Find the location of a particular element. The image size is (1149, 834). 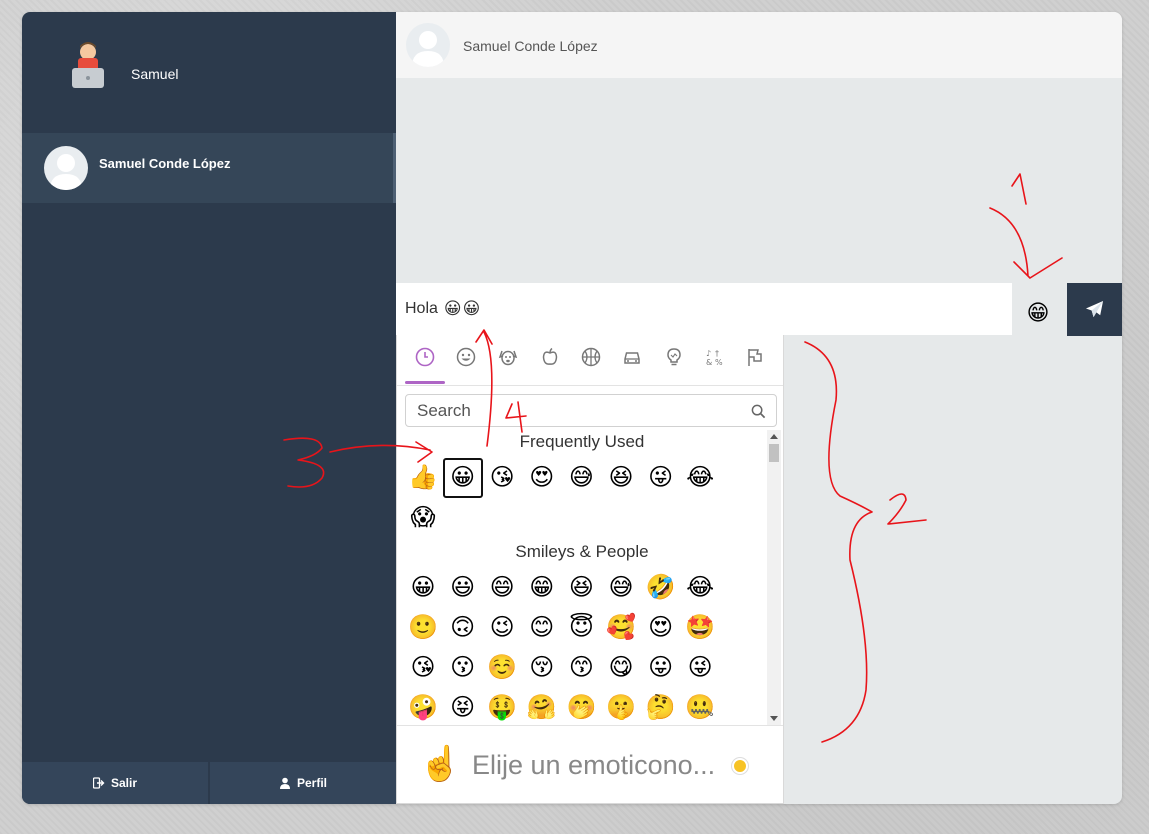

emoji-item: 🥰 is located at coordinates (621, 628).